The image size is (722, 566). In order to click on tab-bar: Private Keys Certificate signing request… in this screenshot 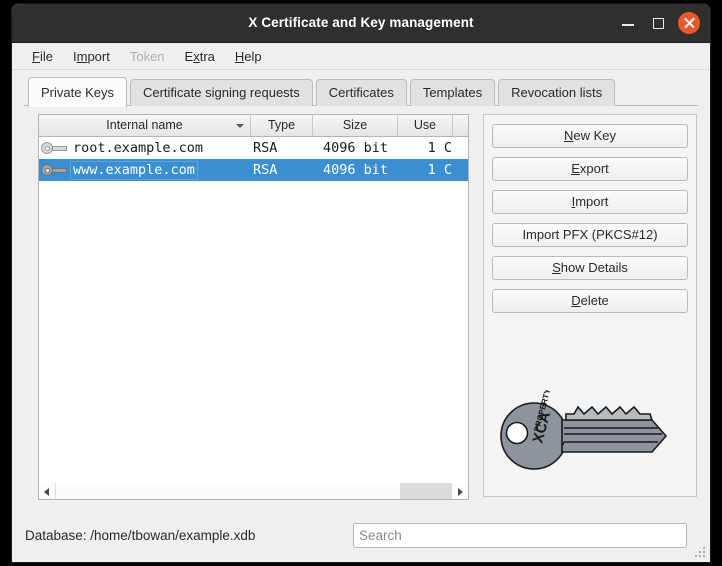, I will do `click(361, 92)`.